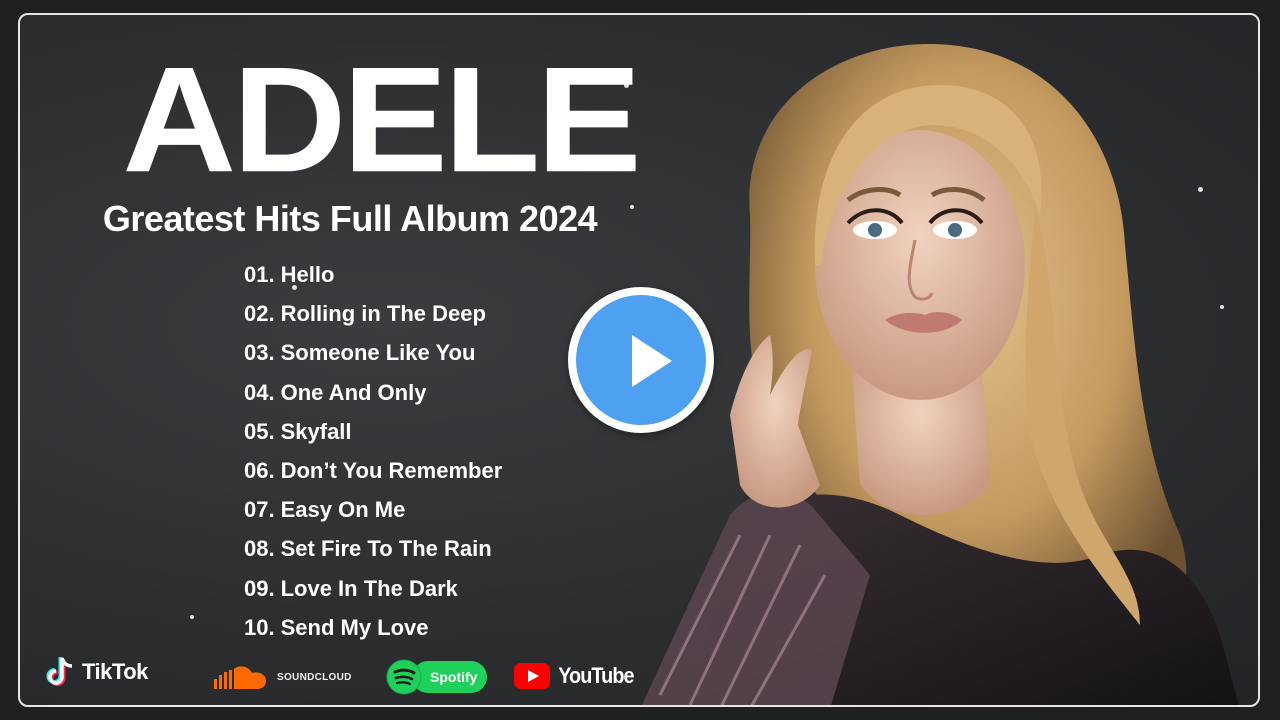  Describe the element at coordinates (354, 627) in the screenshot. I see `track-title: Send My Love` at that location.